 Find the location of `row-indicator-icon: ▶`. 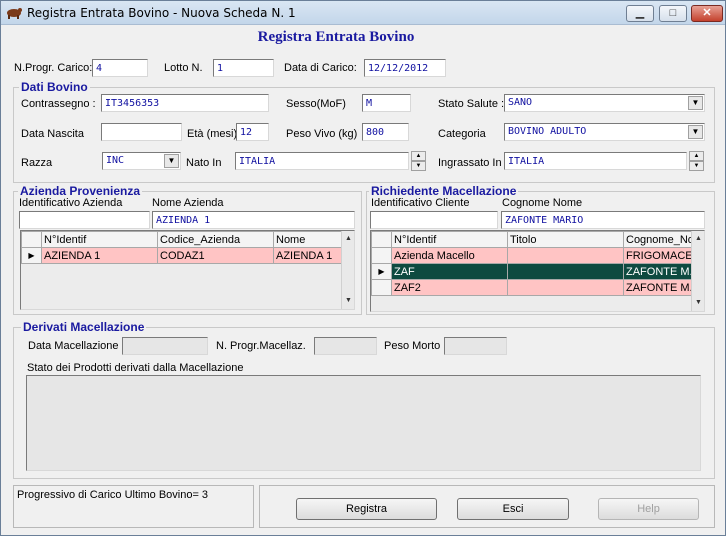

row-indicator-icon: ▶ is located at coordinates (31, 255).